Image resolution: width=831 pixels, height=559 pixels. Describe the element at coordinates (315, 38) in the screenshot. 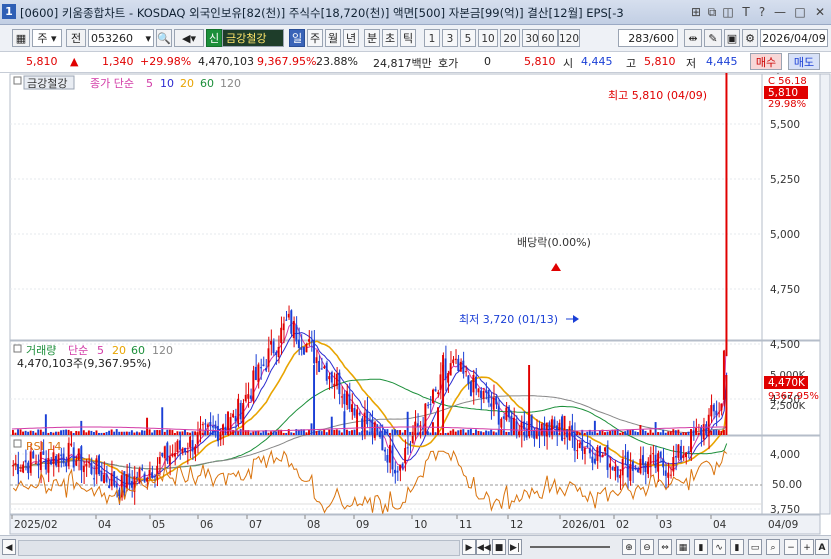

I see `period-week: 주` at that location.